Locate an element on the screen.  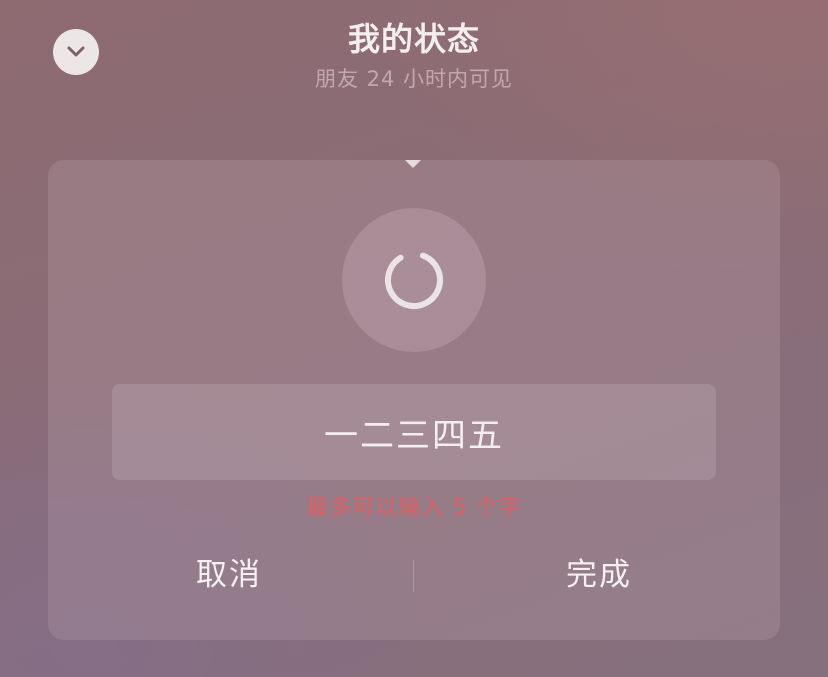
caret-down-icon is located at coordinates (413, 164).